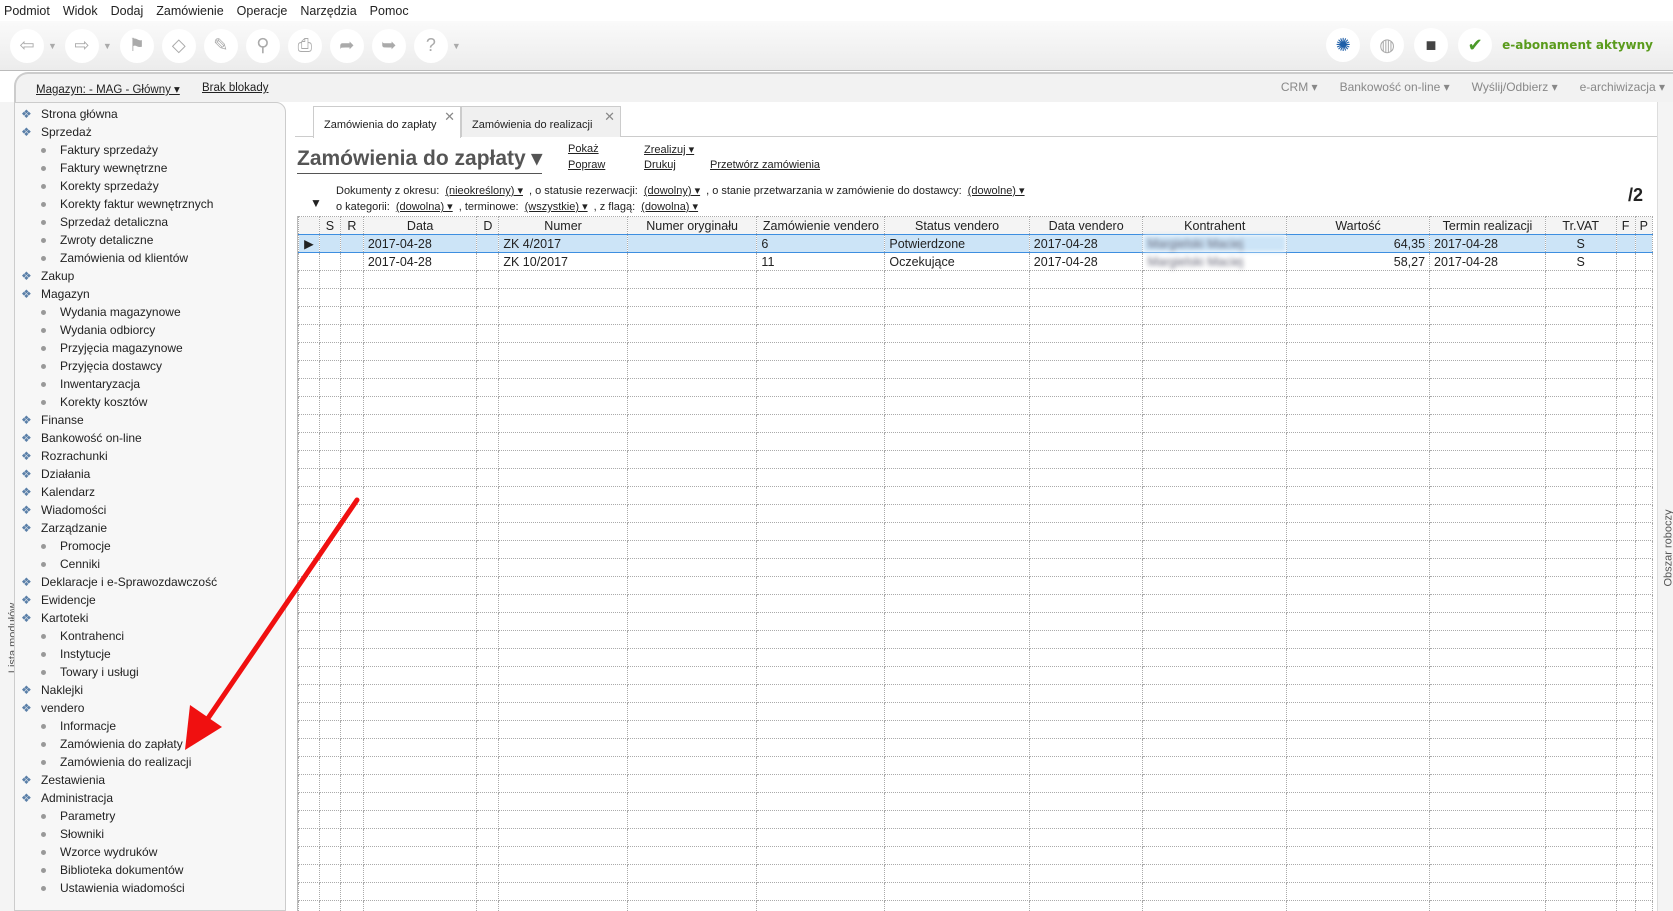  I want to click on sidebar-item: Ustawienia wiadomości, so click(150, 888).